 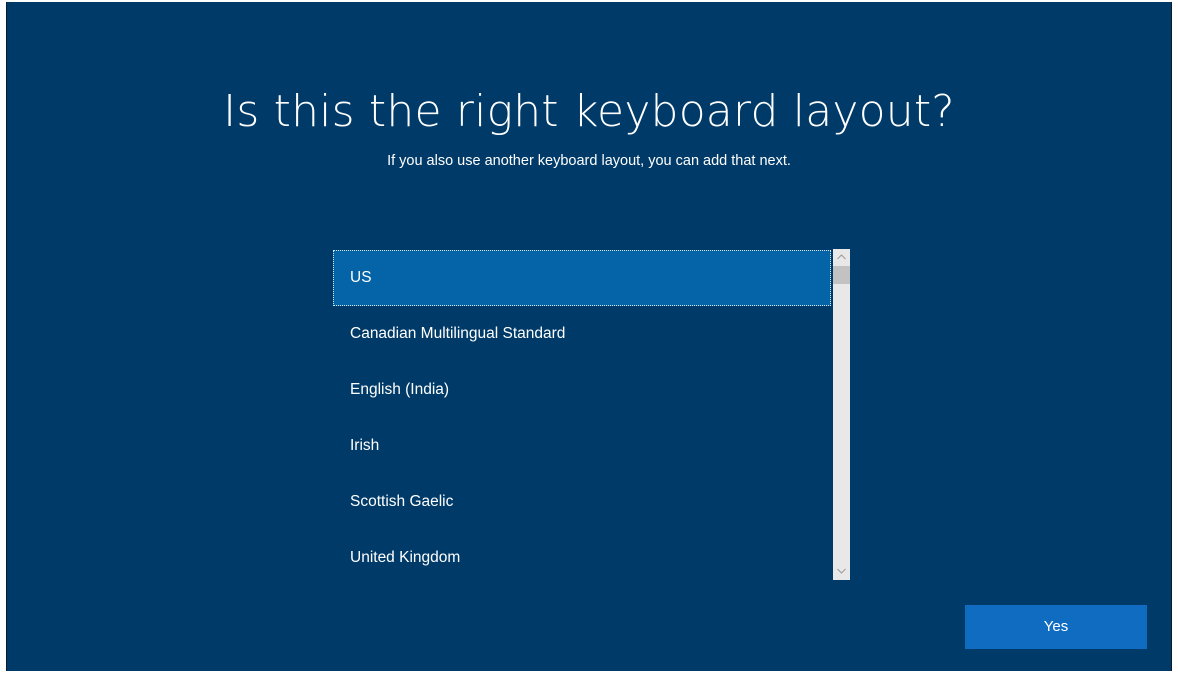 What do you see at coordinates (841, 257) in the screenshot?
I see `chevron-up-icon` at bounding box center [841, 257].